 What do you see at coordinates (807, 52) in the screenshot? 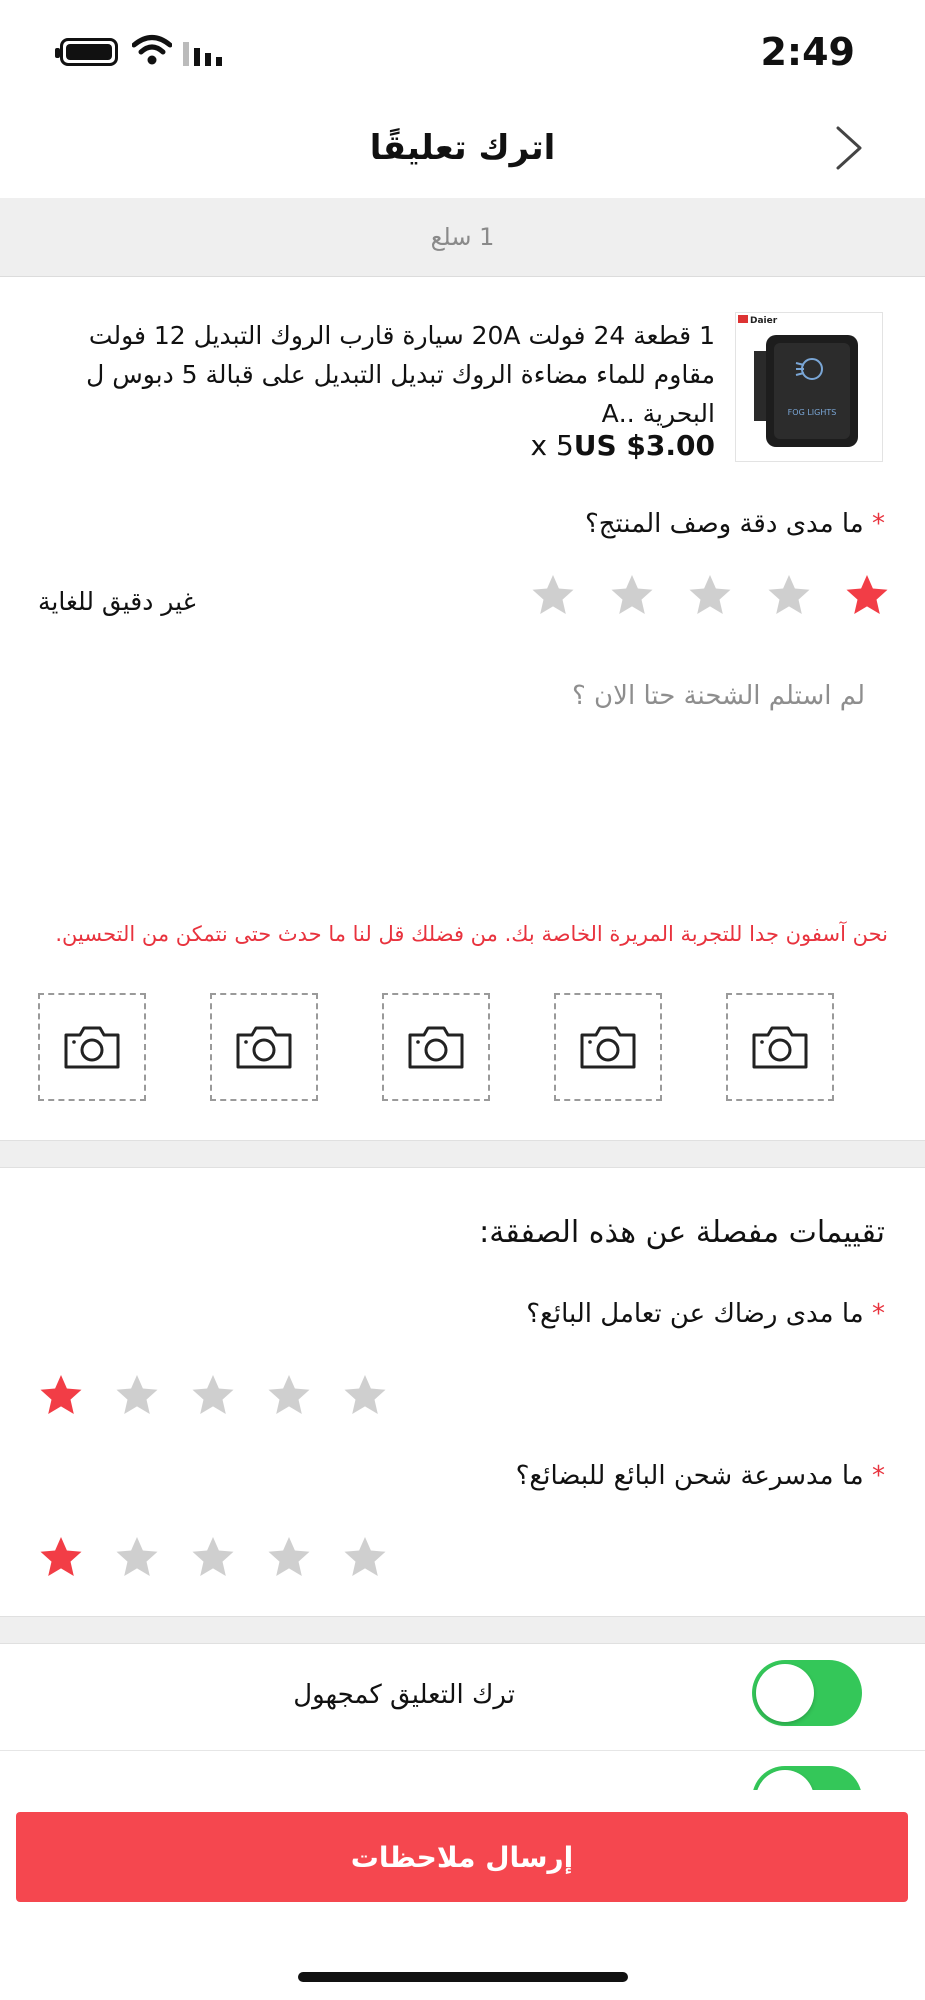
I see `status-time: 2:49` at bounding box center [807, 52].